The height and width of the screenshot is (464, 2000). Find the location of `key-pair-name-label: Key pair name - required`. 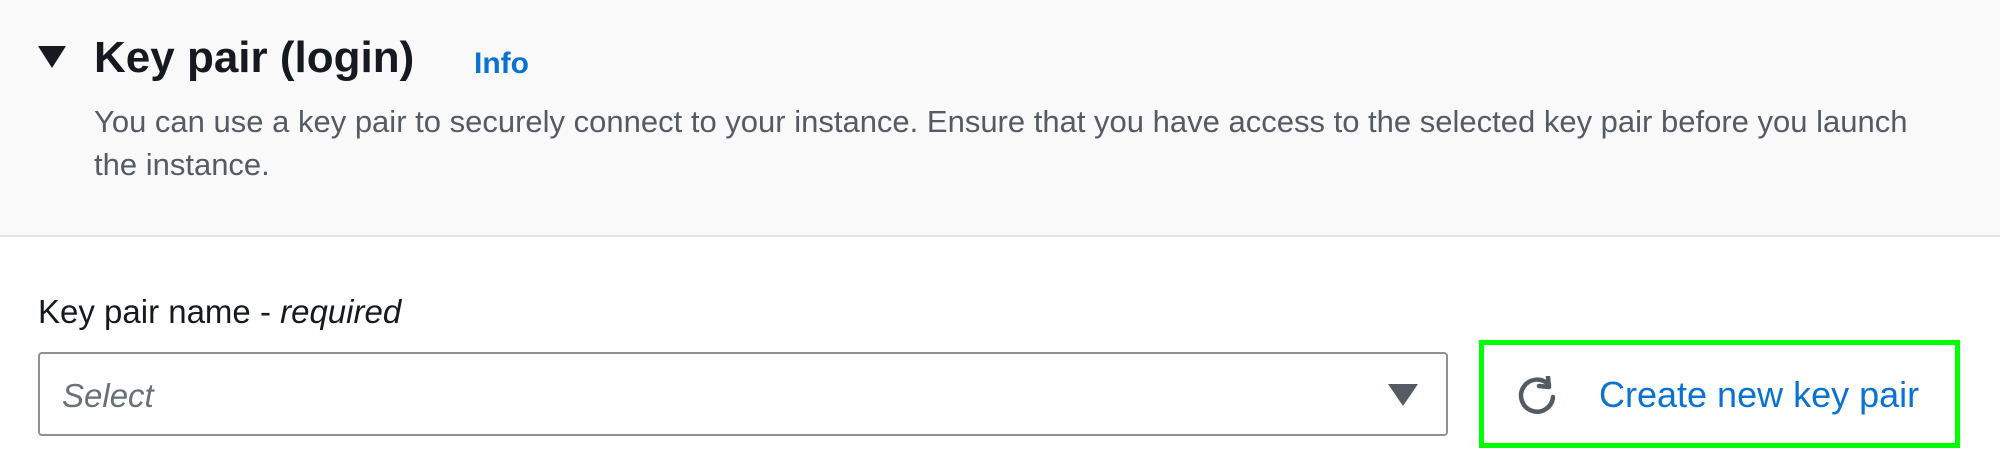

key-pair-name-label: Key pair name - required is located at coordinates (219, 312).